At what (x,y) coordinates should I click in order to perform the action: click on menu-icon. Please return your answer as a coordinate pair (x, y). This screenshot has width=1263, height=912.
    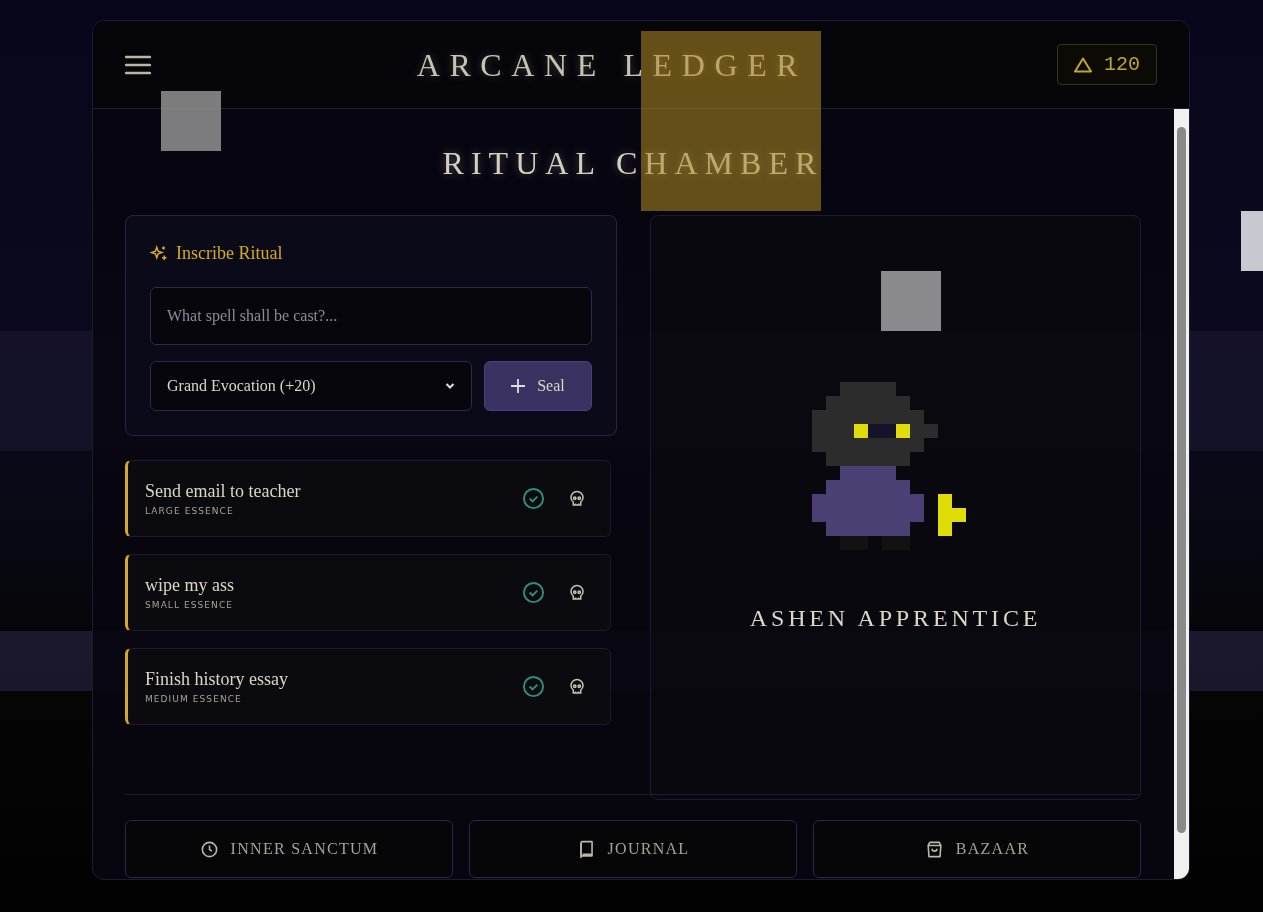
    Looking at the image, I should click on (138, 64).